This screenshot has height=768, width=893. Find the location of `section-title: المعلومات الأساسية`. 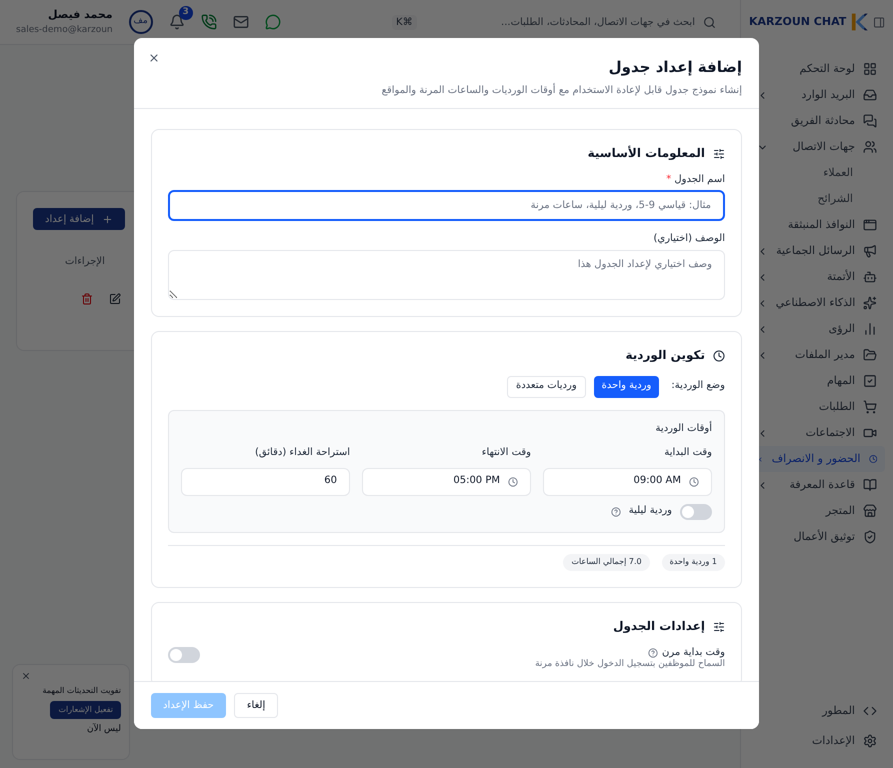

section-title: المعلومات الأساسية is located at coordinates (646, 153).